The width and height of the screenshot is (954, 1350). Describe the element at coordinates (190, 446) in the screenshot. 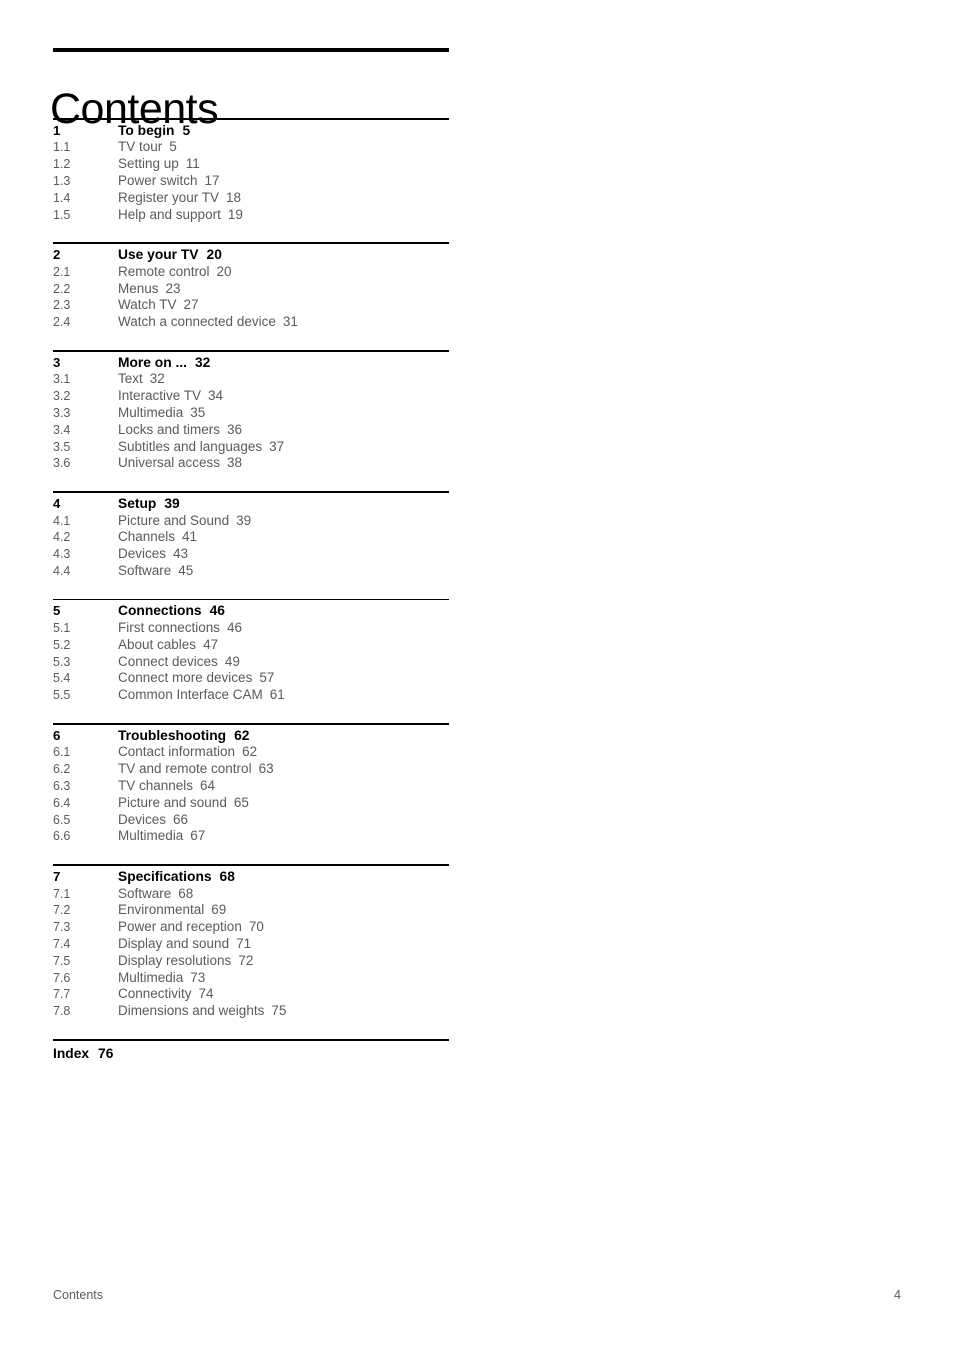

I see `toc-entry-label: Subtitles and languages` at that location.